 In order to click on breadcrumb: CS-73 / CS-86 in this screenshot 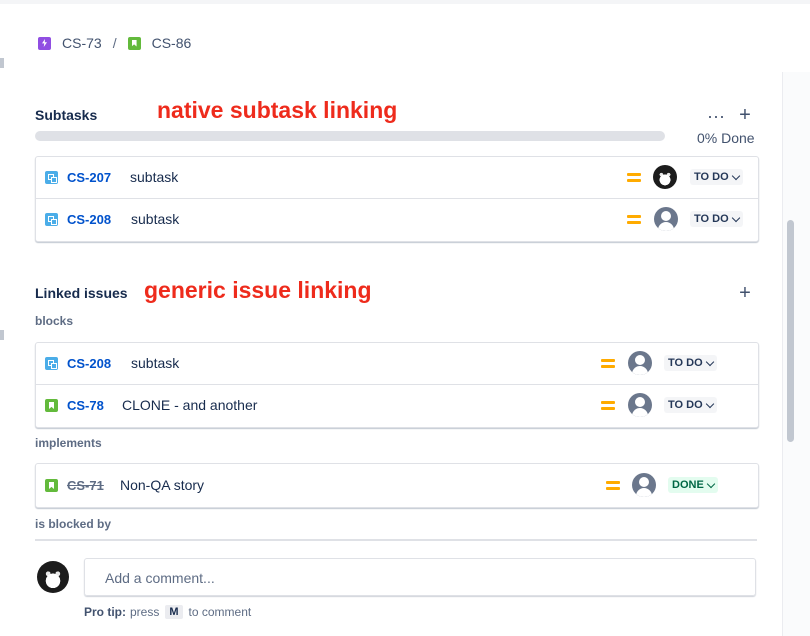, I will do `click(114, 43)`.